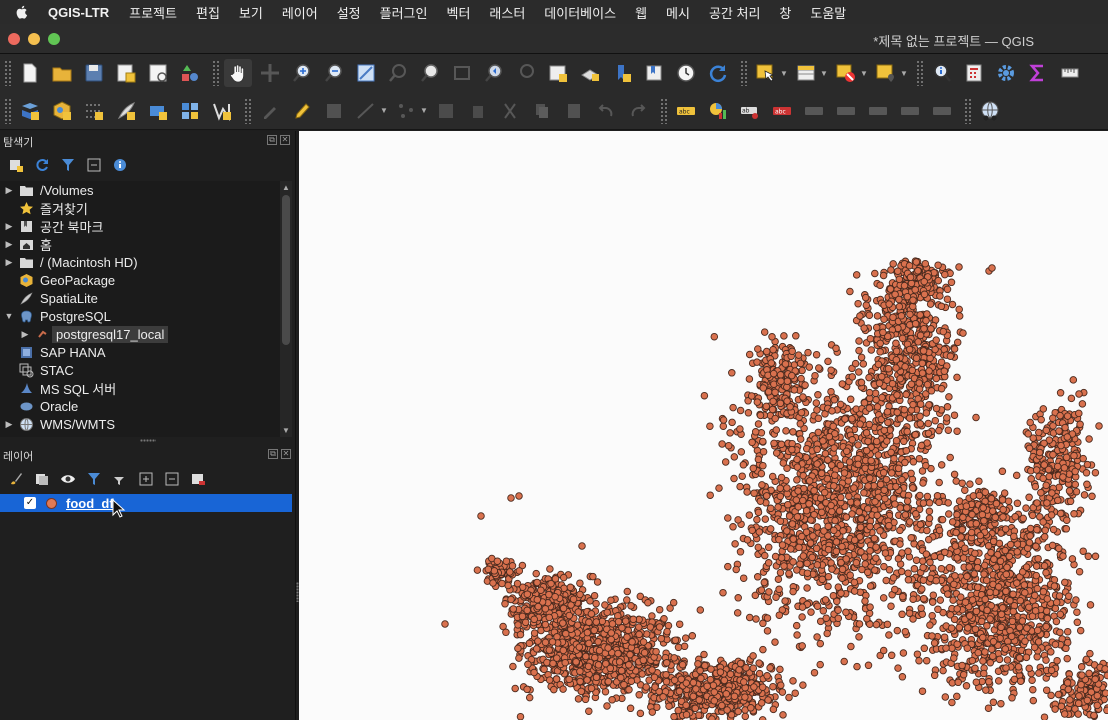  What do you see at coordinates (366, 73) in the screenshot?
I see `zoom-full-button` at bounding box center [366, 73].